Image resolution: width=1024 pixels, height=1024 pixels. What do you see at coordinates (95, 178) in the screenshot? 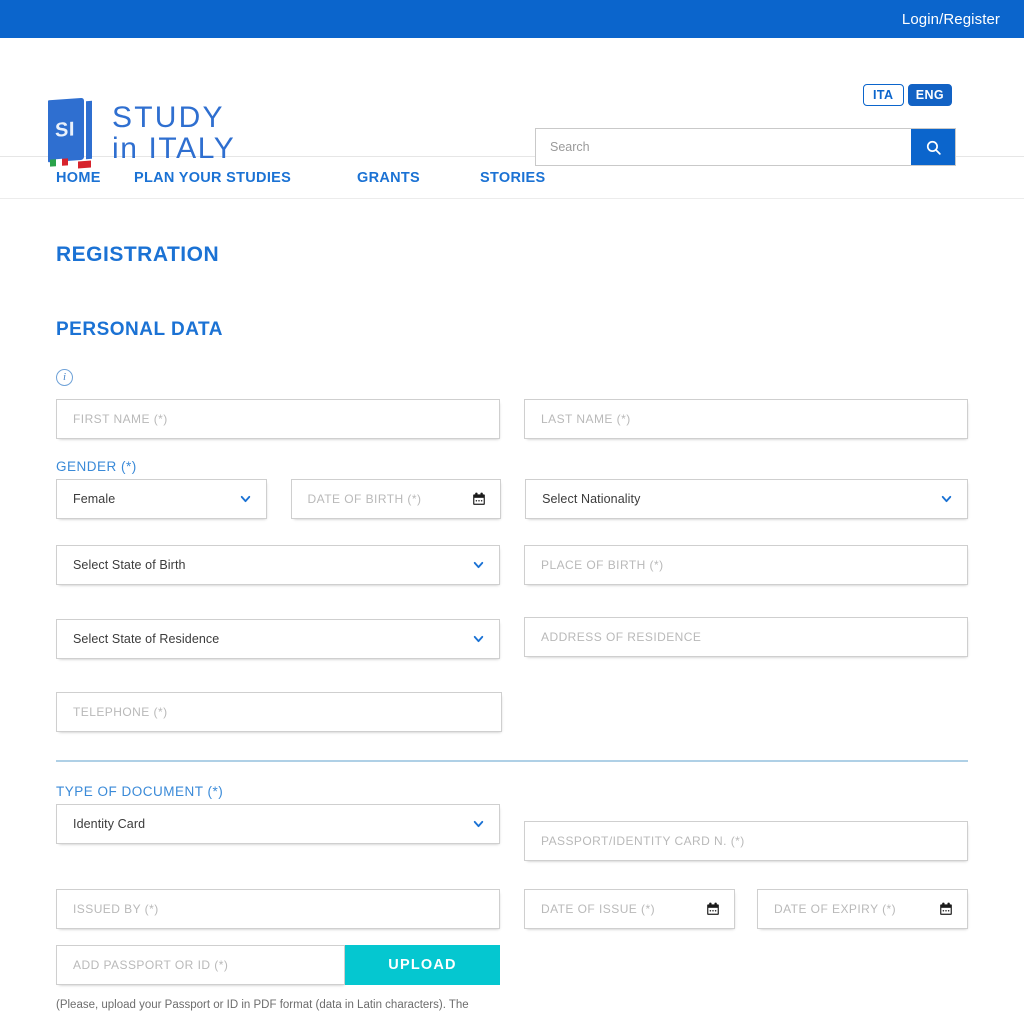
I see `nav-item-home: HOME` at bounding box center [95, 178].